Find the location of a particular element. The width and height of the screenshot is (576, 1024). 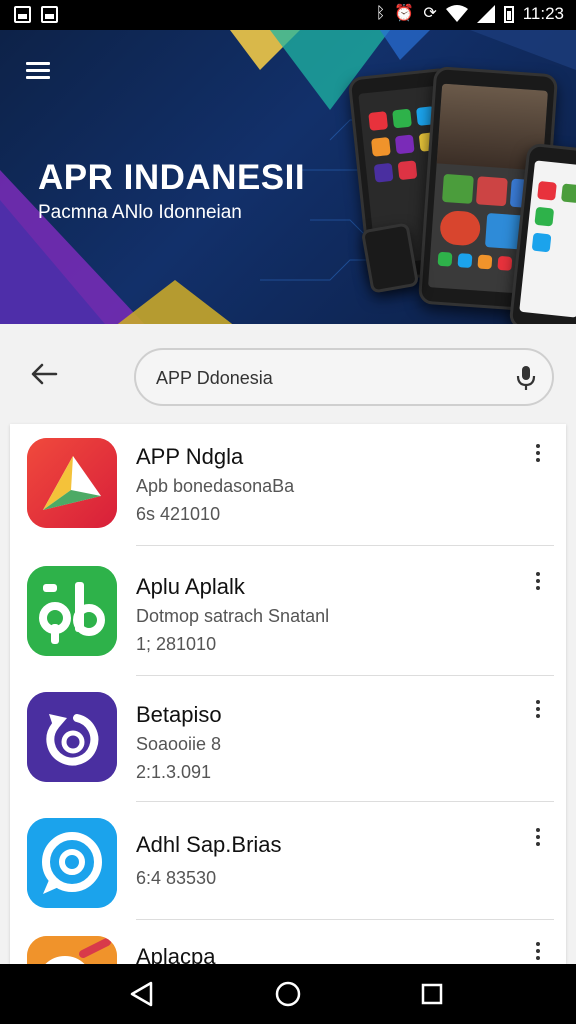

list-item: APP Ndgla Apb bonedasonaBa 6s 421010 is located at coordinates (288, 485).